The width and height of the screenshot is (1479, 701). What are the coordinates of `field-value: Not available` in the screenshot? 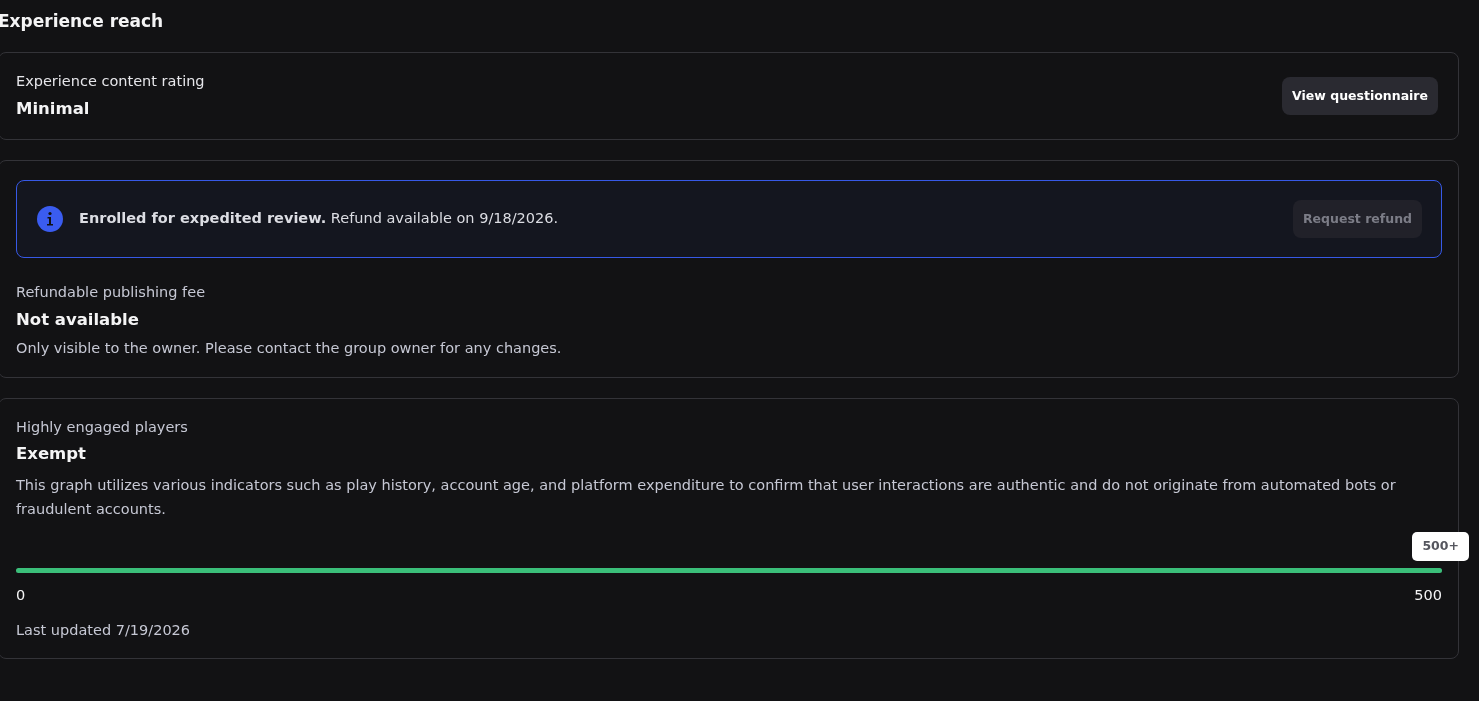 It's located at (78, 320).